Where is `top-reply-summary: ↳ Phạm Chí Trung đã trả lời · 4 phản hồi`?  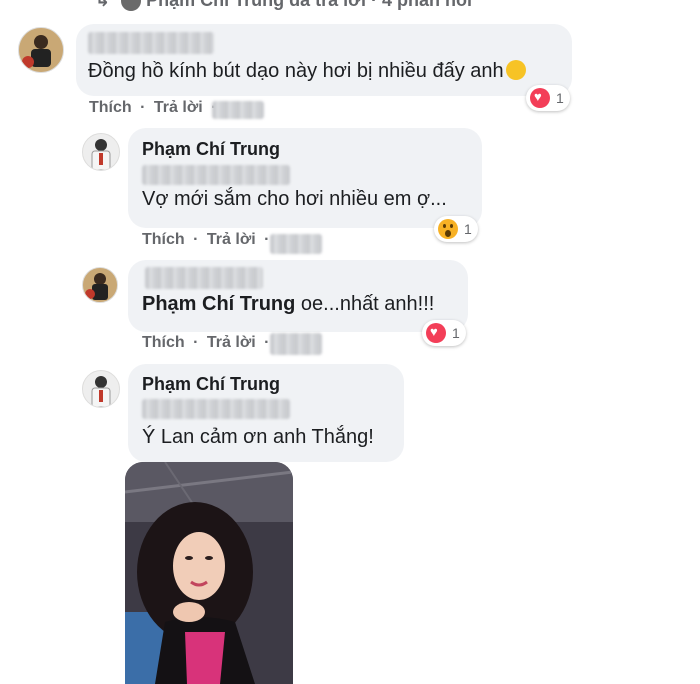 top-reply-summary: ↳ Phạm Chí Trung đã trả lời · 4 phản hồi is located at coordinates (283, 6).